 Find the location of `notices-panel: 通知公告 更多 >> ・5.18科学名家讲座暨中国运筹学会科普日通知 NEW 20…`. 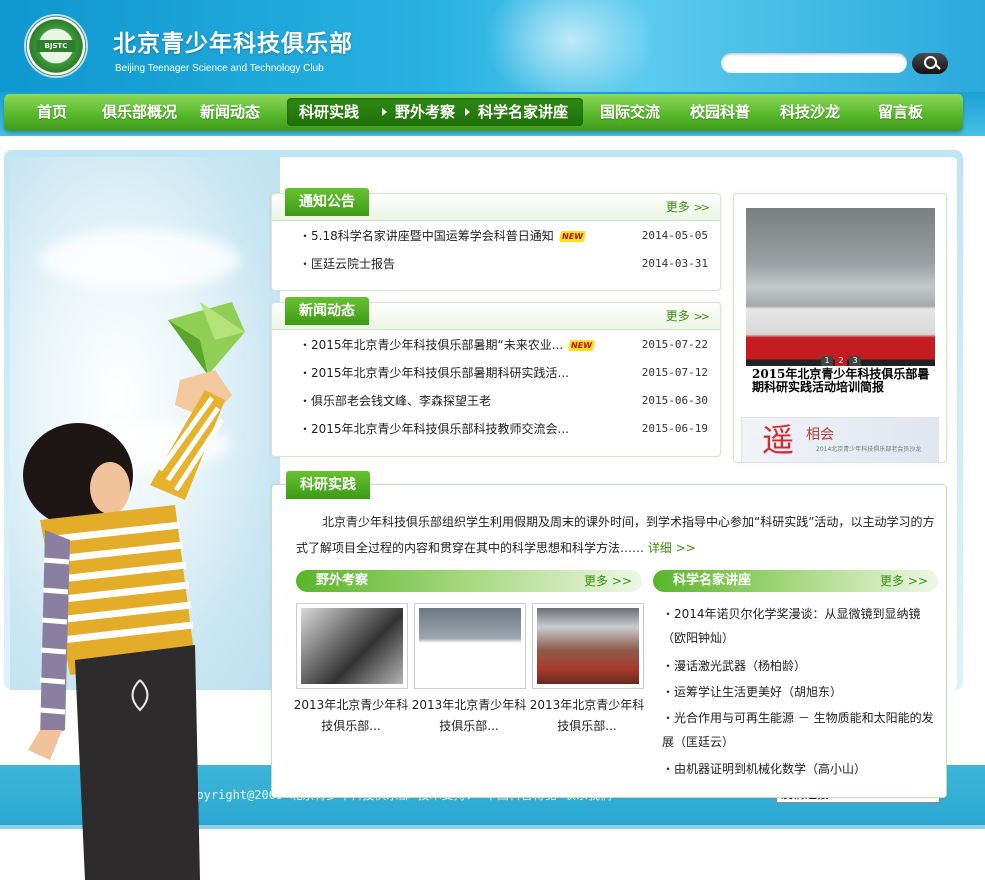

notices-panel: 通知公告 更多 >> ・5.18科学名家讲座暨中国运筹学会科普日通知 NEW 20… is located at coordinates (496, 239).